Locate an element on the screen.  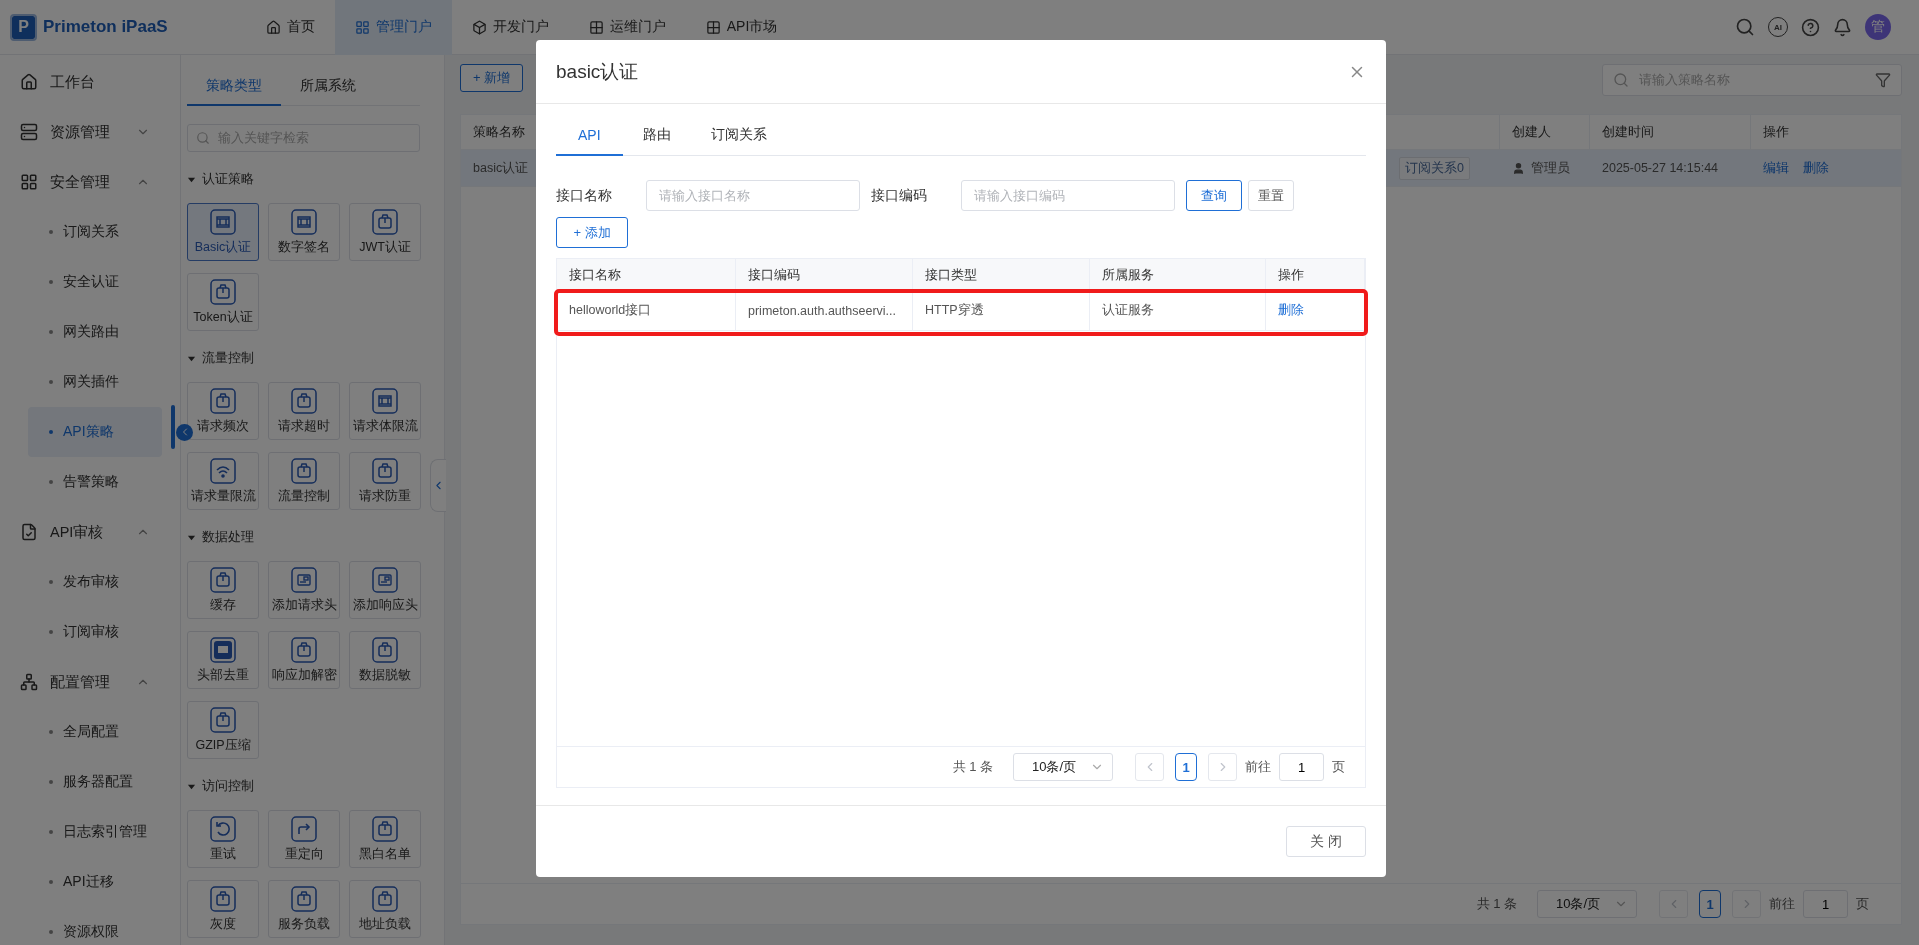
field-label: 接口名称 is located at coordinates (584, 195).